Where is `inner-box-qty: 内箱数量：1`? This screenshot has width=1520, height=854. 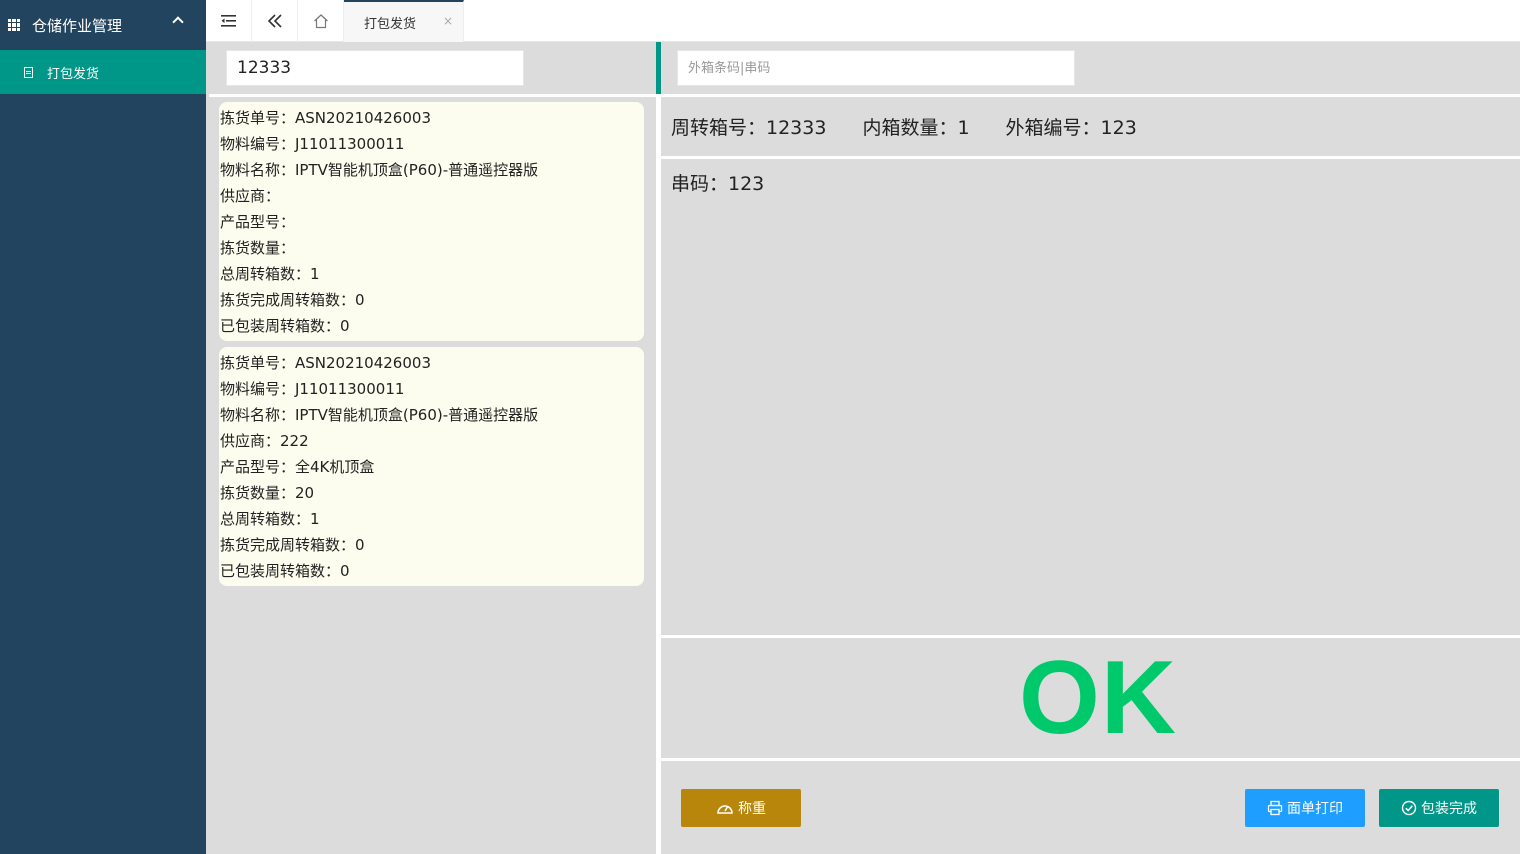
inner-box-qty: 内箱数量：1 is located at coordinates (916, 128).